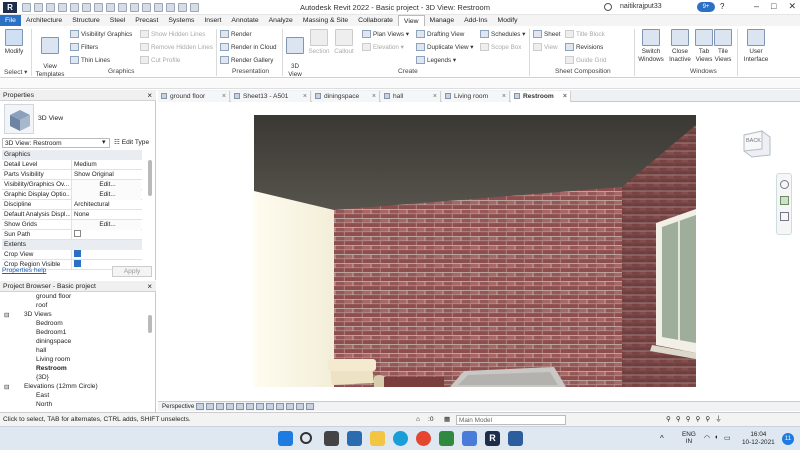 The height and width of the screenshot is (450, 800). I want to click on worksharing-icon, so click(300, 406).